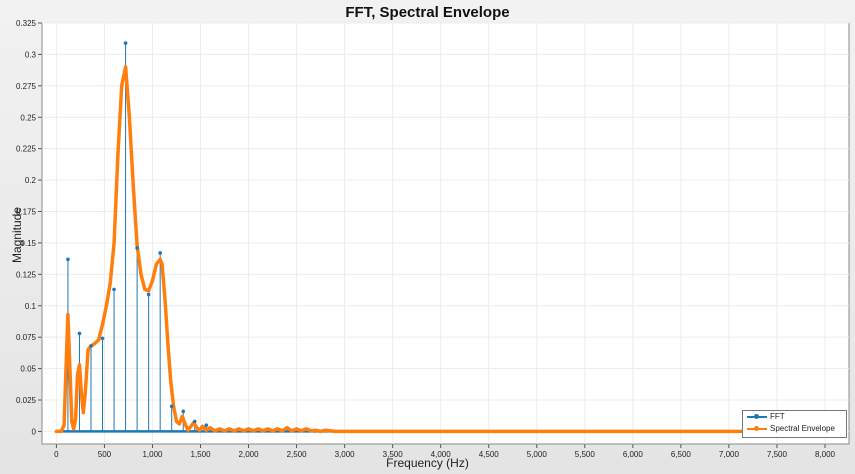 The width and height of the screenshot is (855, 474). Describe the element at coordinates (31, 180) in the screenshot. I see `y-tick-label: 0.2` at that location.